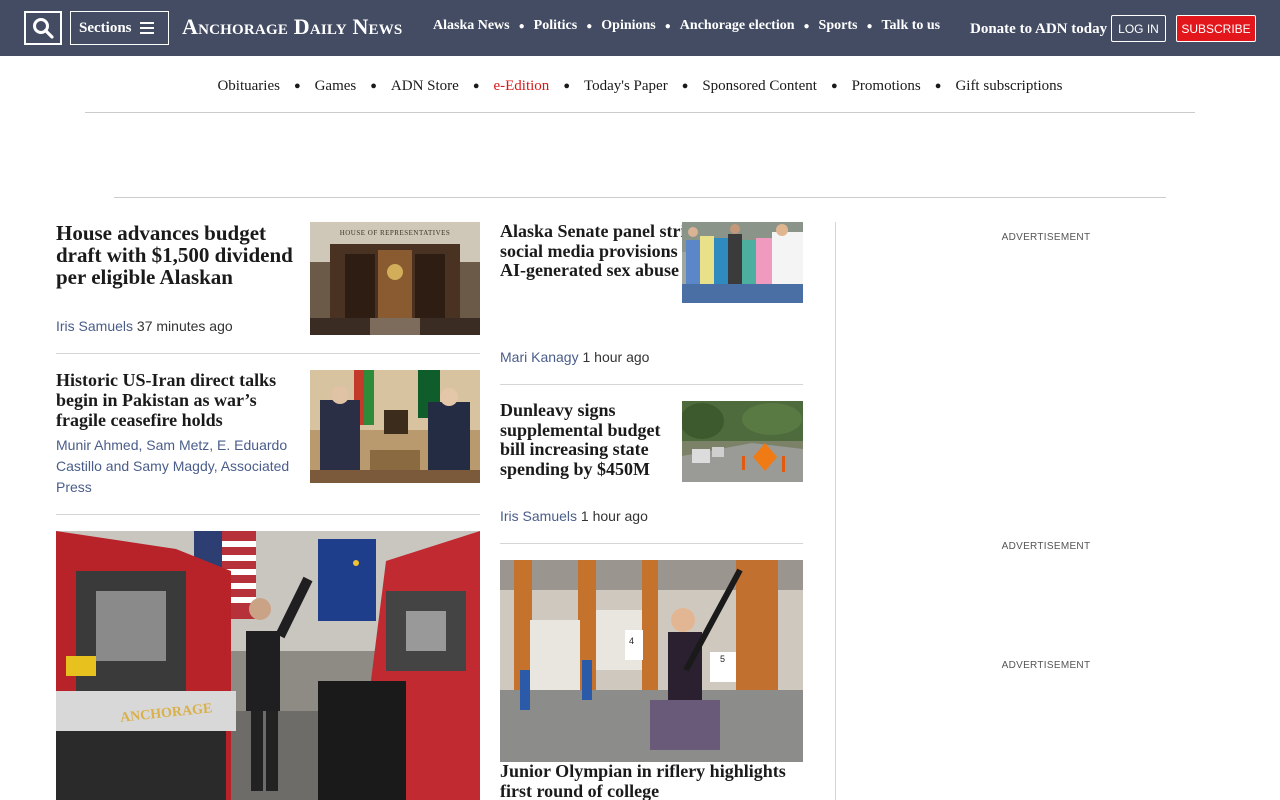 The width and height of the screenshot is (1280, 800). What do you see at coordinates (268, 665) in the screenshot?
I see `article-image-firefighter: ANCHORAGE` at bounding box center [268, 665].